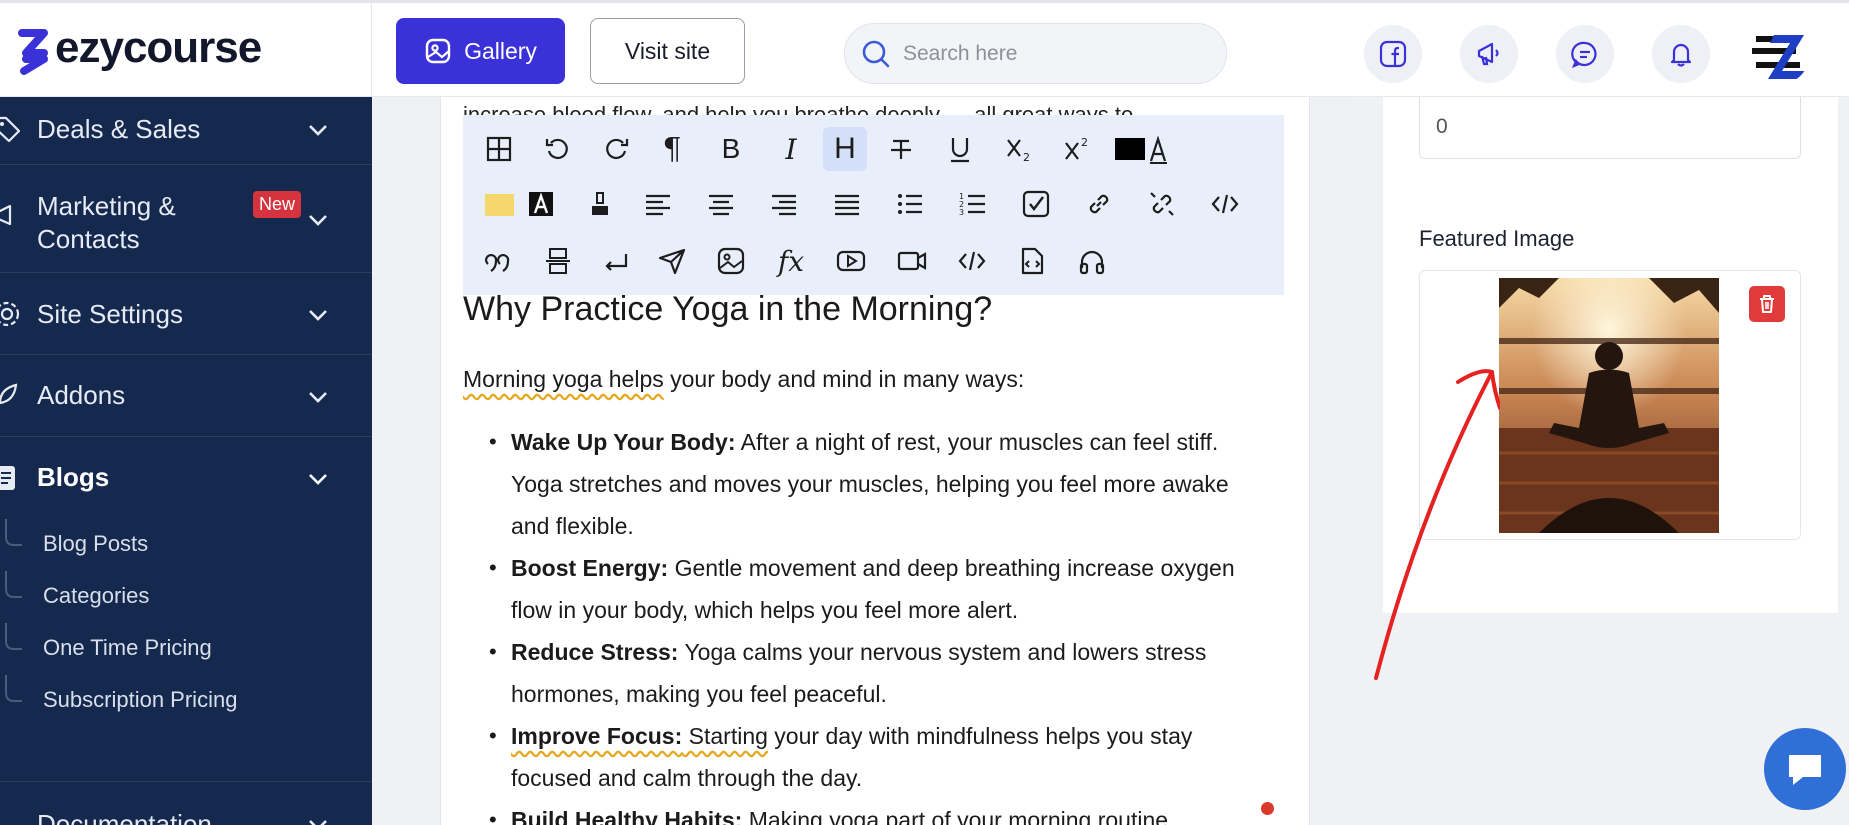 The height and width of the screenshot is (825, 1849). I want to click on bullet-title: Improve Focus:, so click(597, 736).